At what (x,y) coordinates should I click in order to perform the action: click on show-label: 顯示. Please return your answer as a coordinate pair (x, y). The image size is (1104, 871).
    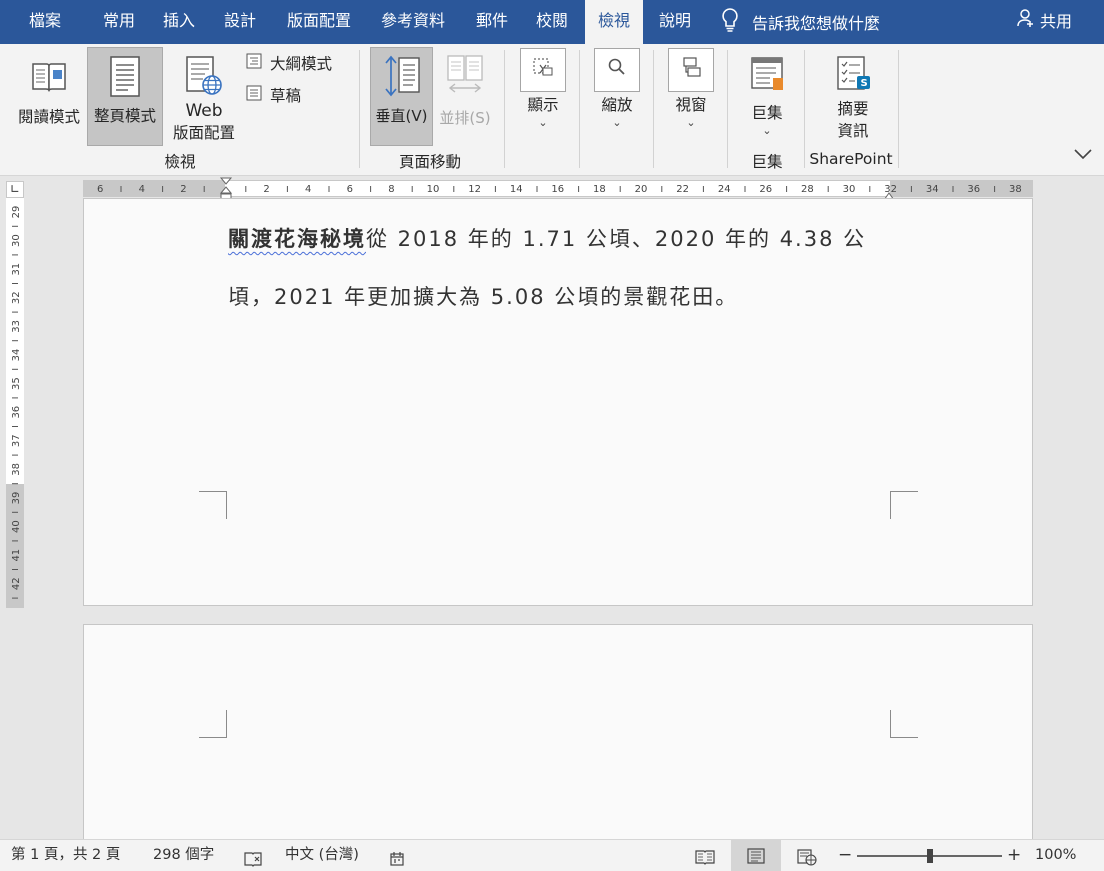
    Looking at the image, I should click on (543, 105).